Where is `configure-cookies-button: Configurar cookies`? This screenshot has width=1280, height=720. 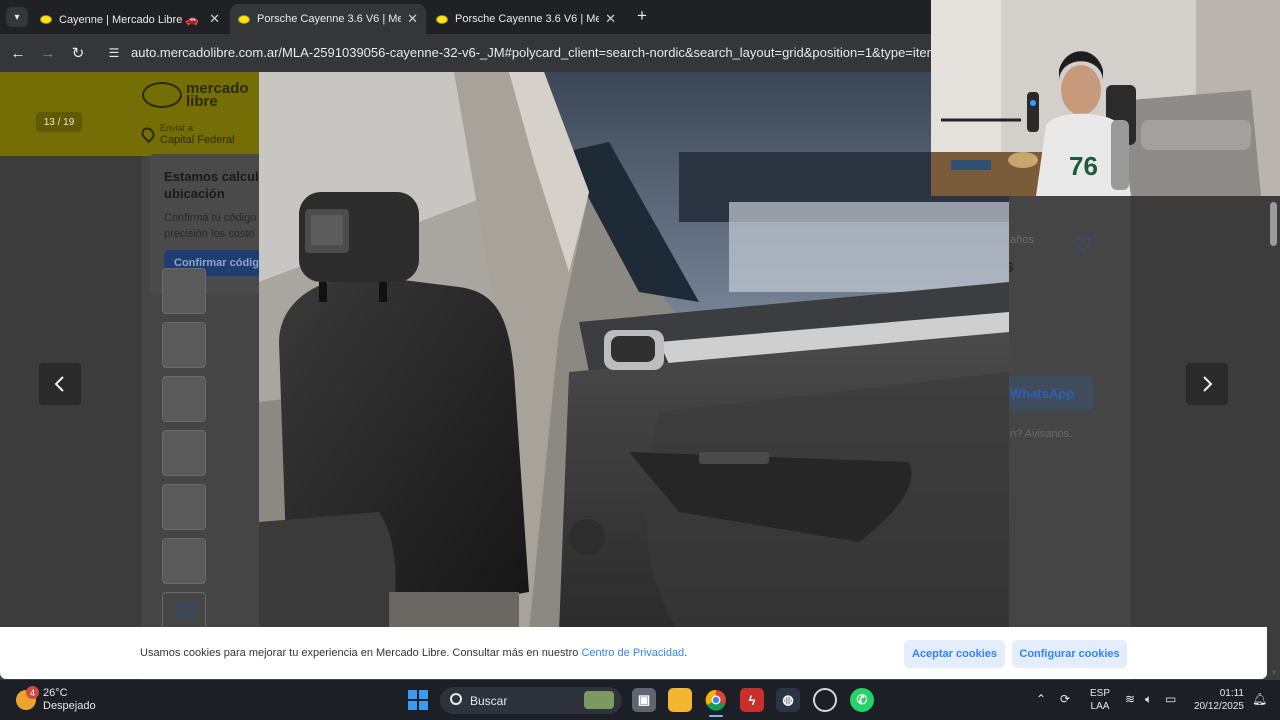
configure-cookies-button: Configurar cookies is located at coordinates (1069, 654).